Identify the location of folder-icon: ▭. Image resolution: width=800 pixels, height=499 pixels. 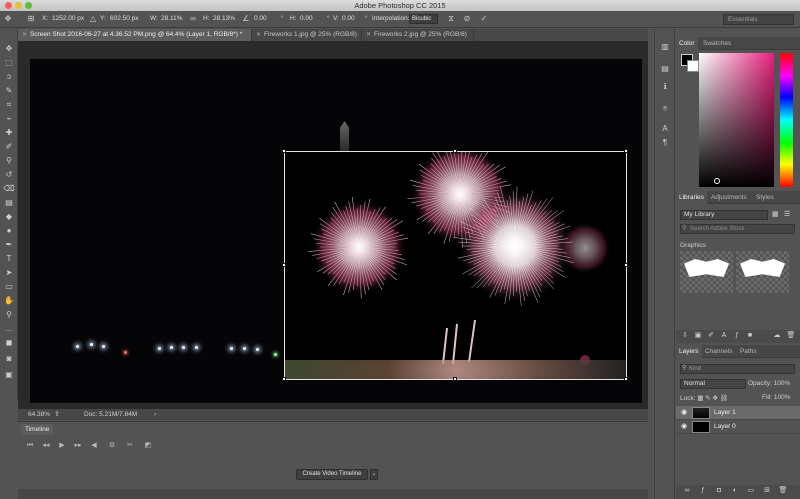
(751, 491).